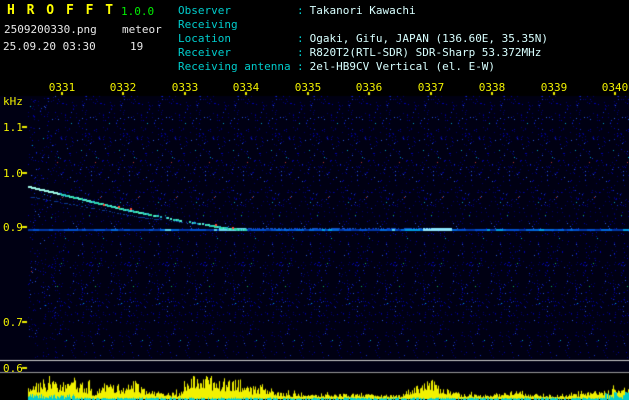 The width and height of the screenshot is (629, 400). I want to click on freq-axis-unit: kHz, so click(13, 101).